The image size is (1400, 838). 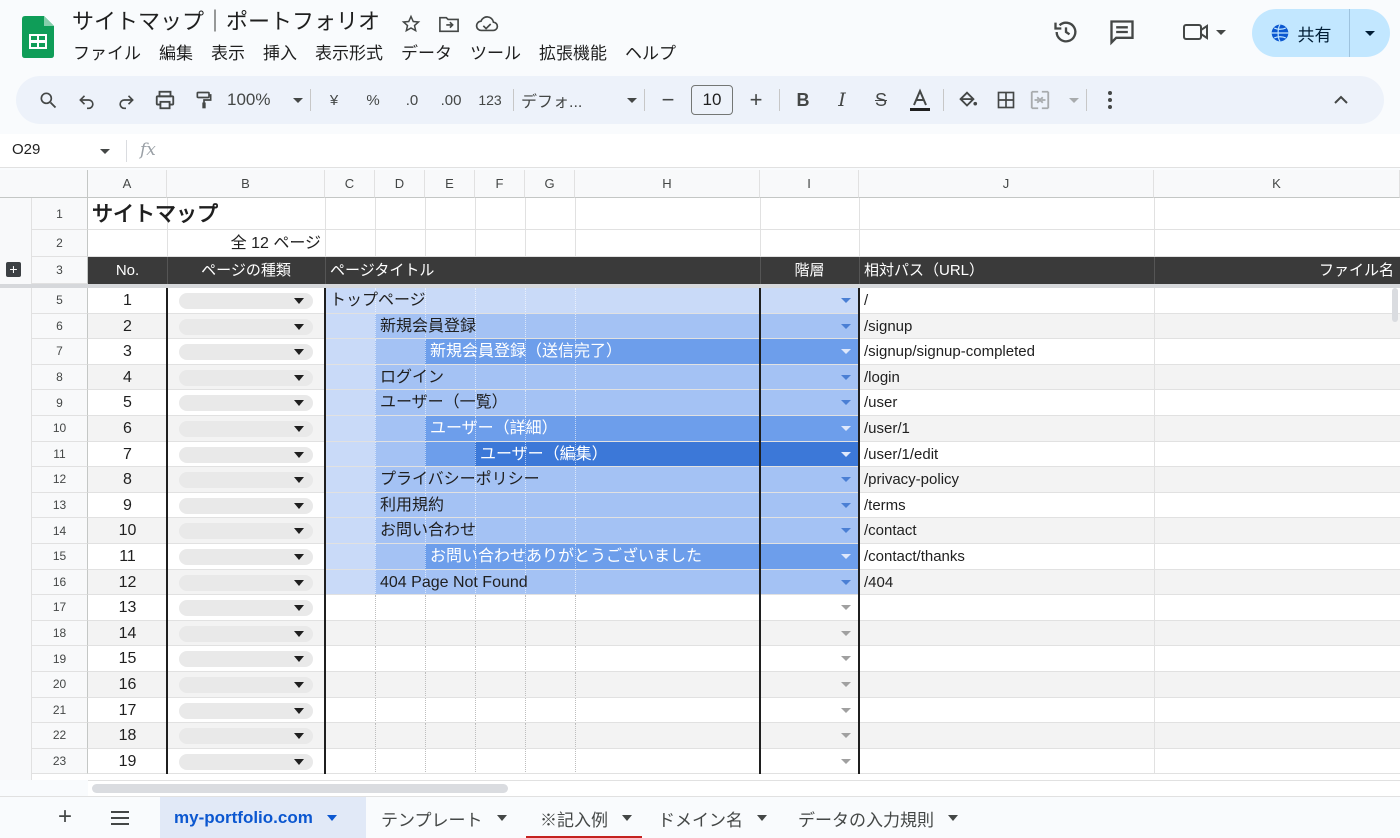 What do you see at coordinates (26, 149) in the screenshot?
I see `name-box: O29` at bounding box center [26, 149].